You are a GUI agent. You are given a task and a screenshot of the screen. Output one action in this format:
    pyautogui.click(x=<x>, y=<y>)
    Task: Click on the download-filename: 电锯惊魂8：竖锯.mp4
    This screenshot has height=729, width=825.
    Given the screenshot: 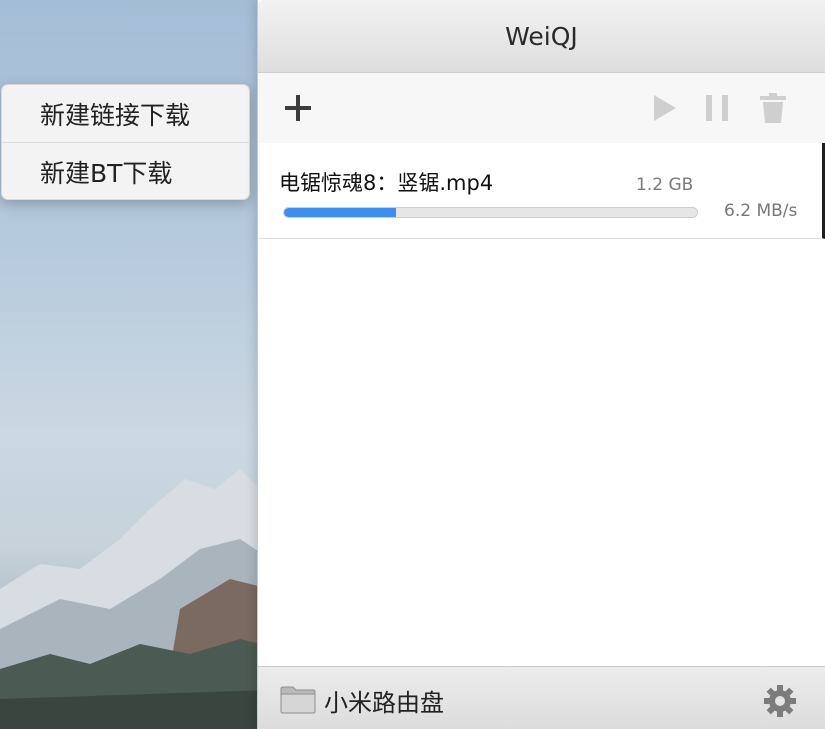 What is the action you would take?
    pyautogui.click(x=386, y=183)
    